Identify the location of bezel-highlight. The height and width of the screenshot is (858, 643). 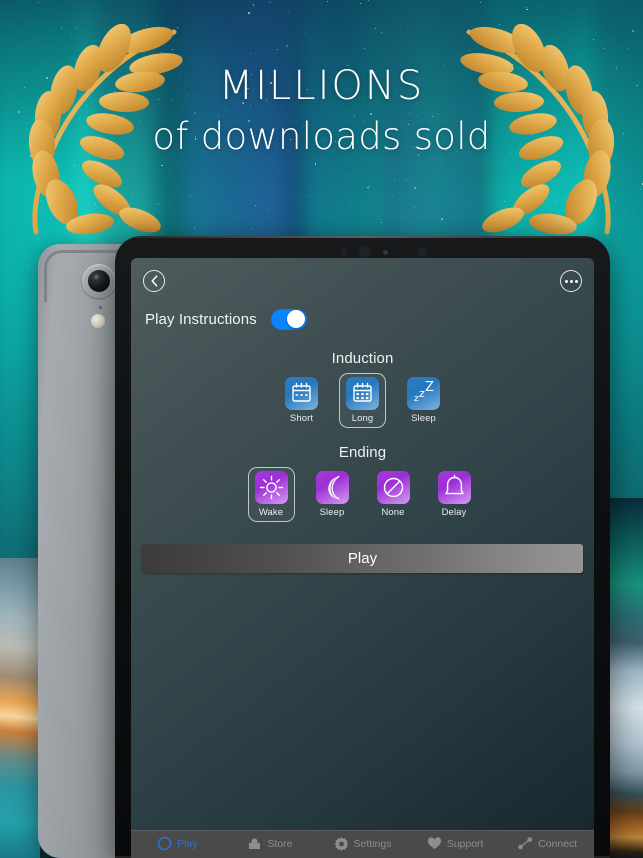
(362, 237).